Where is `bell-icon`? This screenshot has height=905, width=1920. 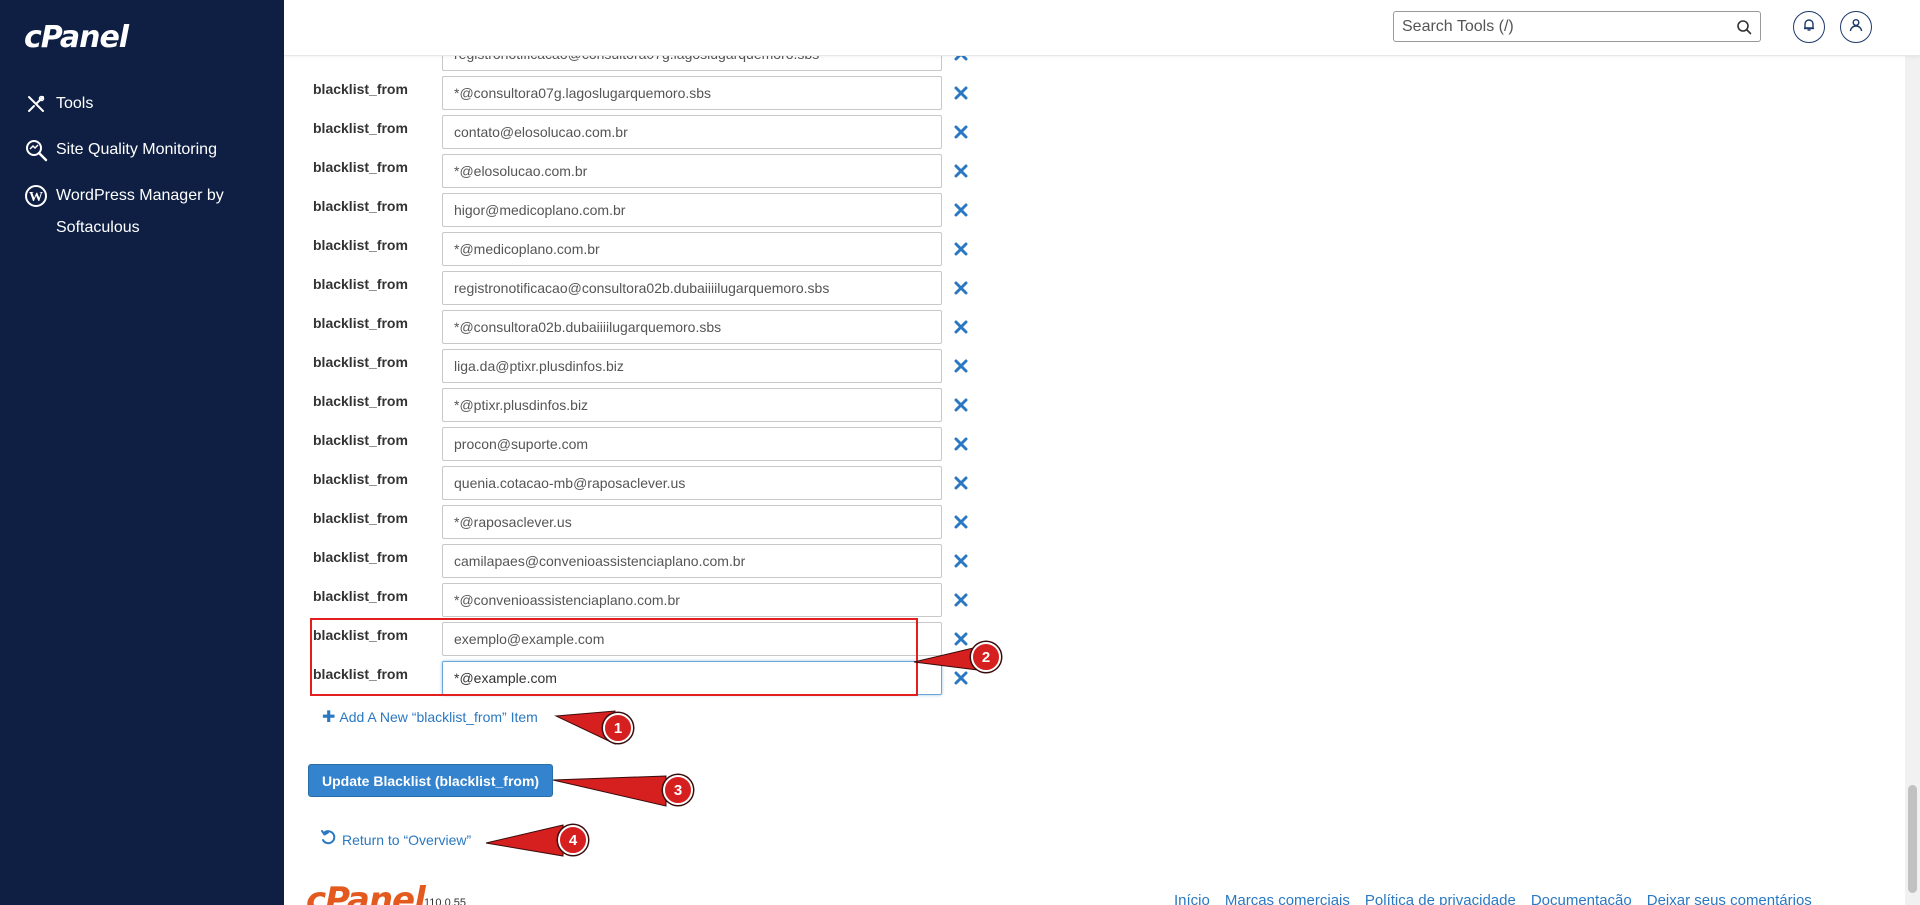 bell-icon is located at coordinates (1809, 27).